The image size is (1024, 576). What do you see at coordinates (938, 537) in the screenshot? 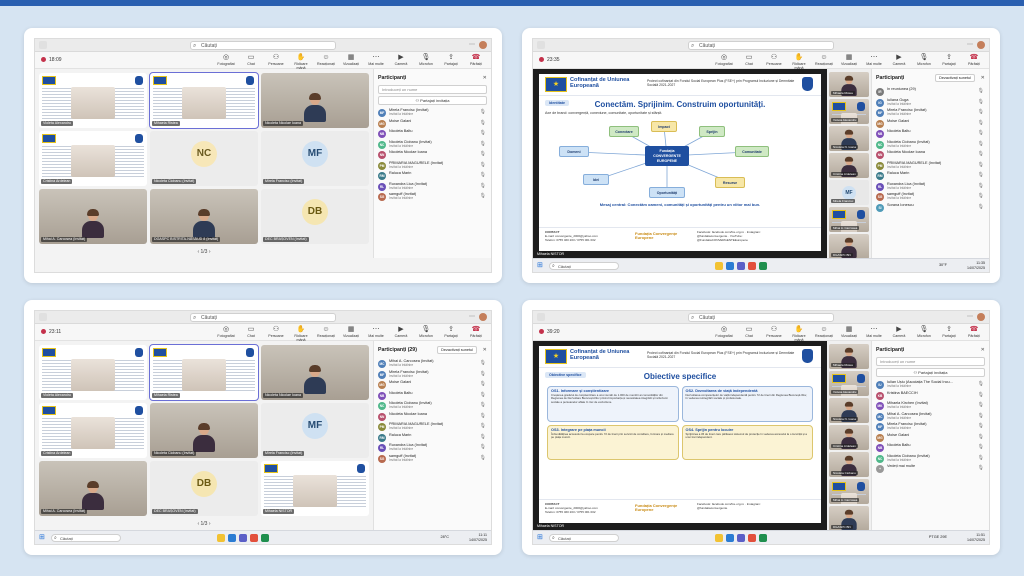
I see `weather-widget: PTGE 29E` at bounding box center [938, 537].